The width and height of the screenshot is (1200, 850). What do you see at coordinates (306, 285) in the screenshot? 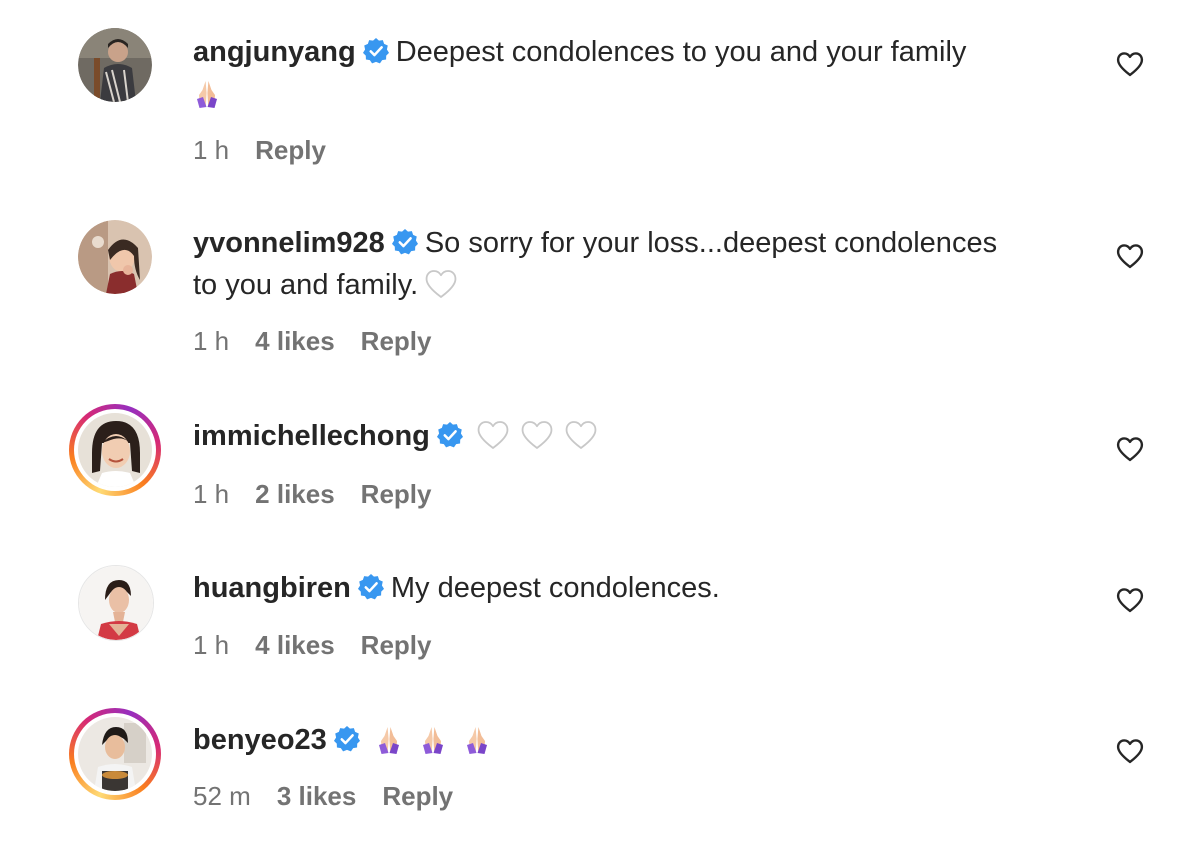
I see `comment-text-continued: to you and family.` at bounding box center [306, 285].